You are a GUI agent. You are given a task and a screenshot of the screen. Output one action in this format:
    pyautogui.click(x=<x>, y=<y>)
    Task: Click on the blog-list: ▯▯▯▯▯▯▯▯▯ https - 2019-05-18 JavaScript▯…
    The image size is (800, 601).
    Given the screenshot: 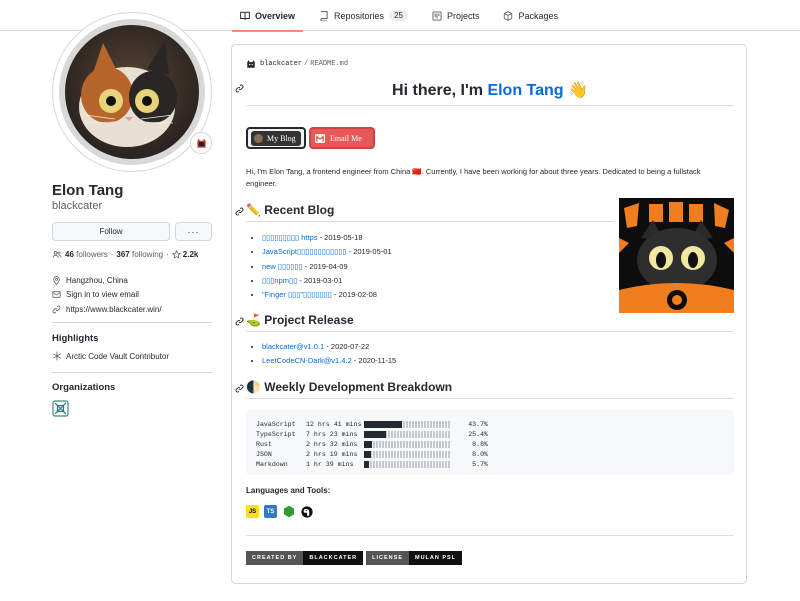 What is the action you would take?
    pyautogui.click(x=327, y=266)
    